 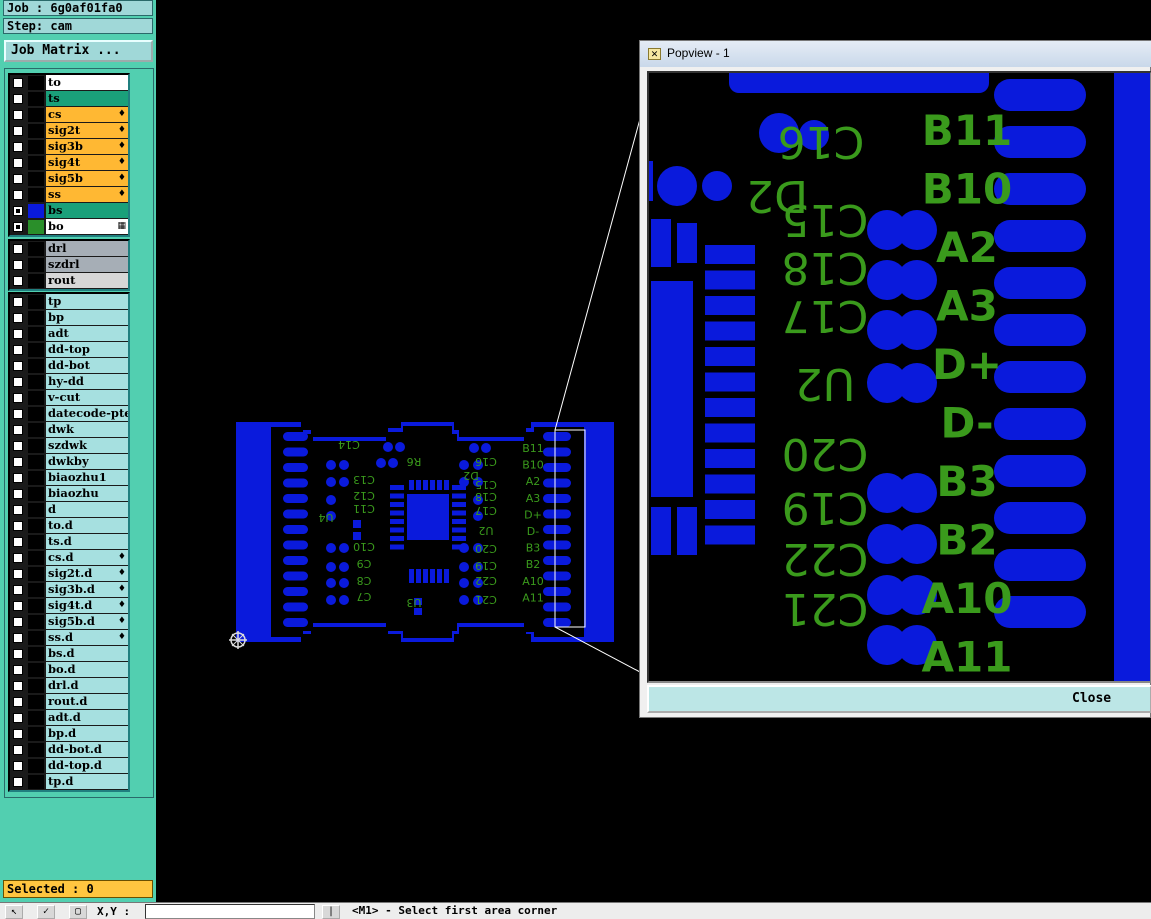 I want to click on layer-row: datecode-pte, so click(x=69, y=414).